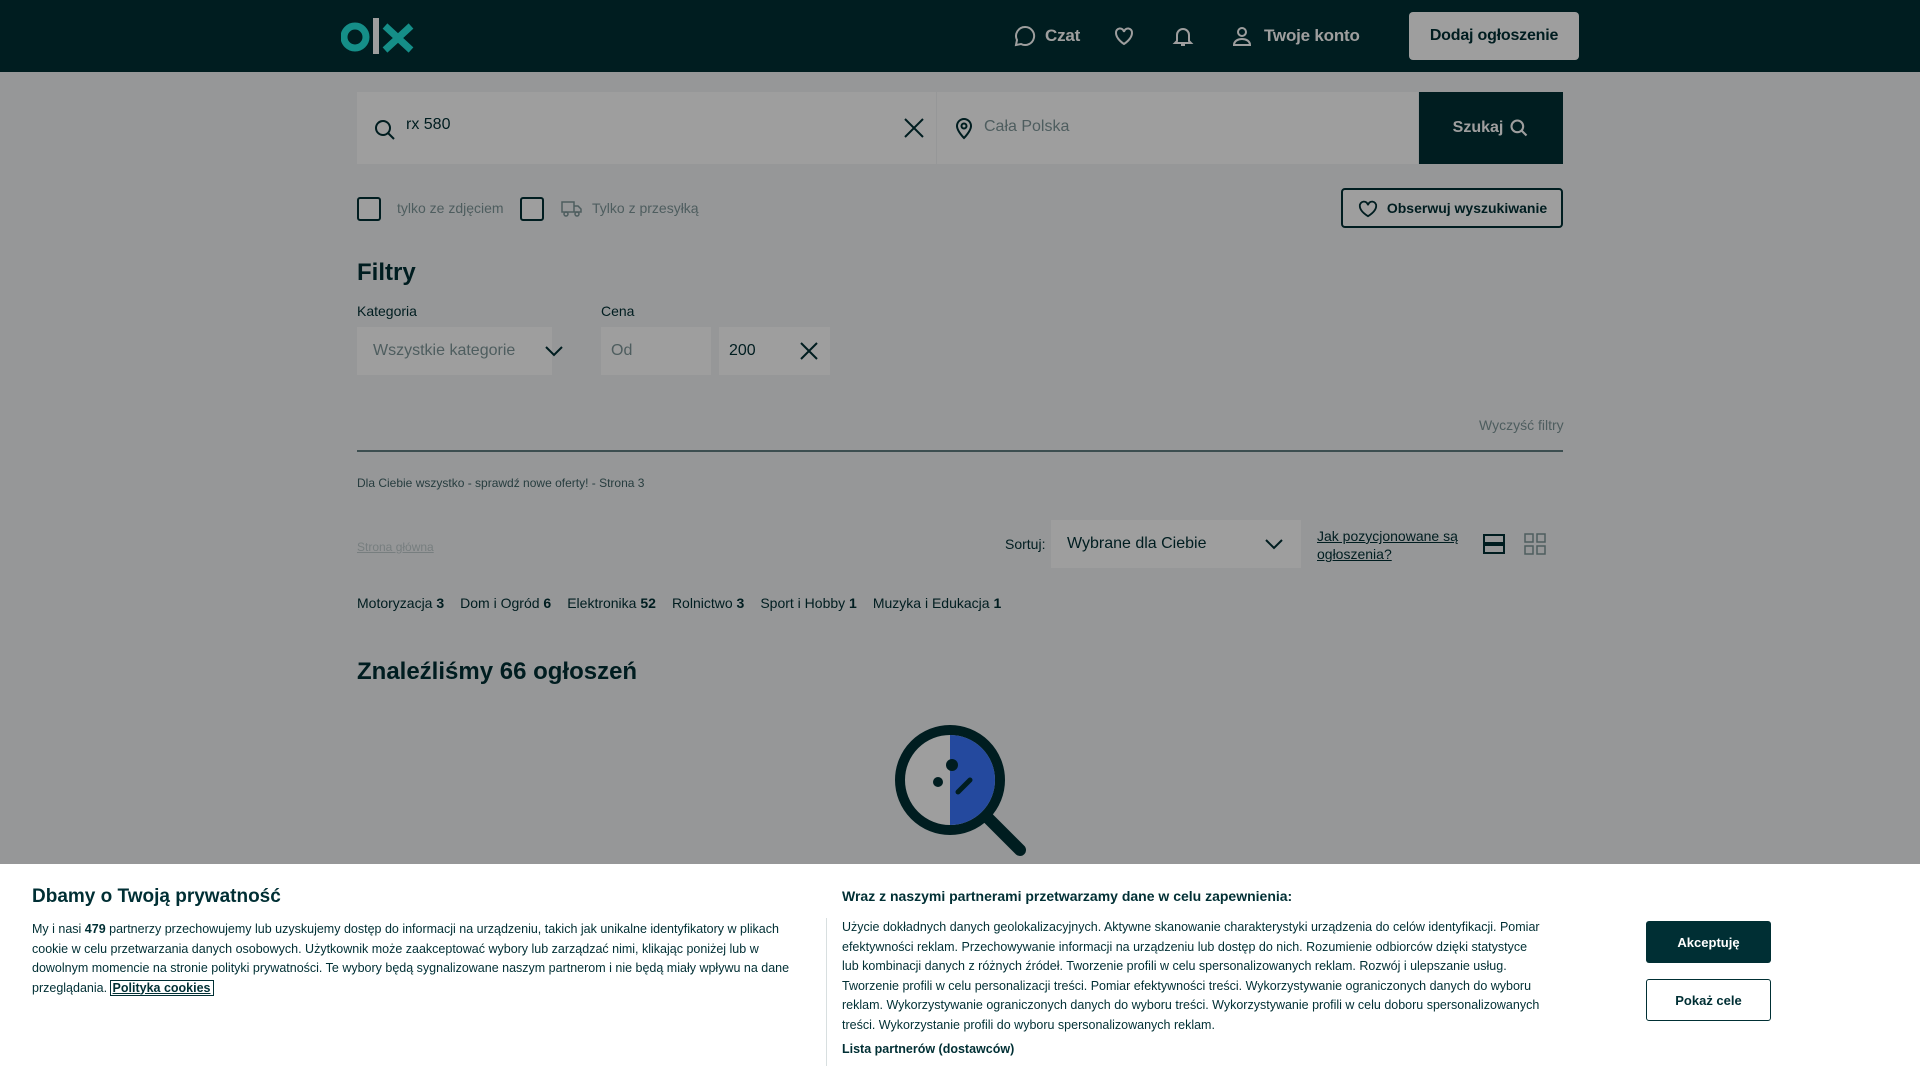  Describe the element at coordinates (156, 896) in the screenshot. I see `cookie-title: Dbamy o Twoją prywatność` at that location.